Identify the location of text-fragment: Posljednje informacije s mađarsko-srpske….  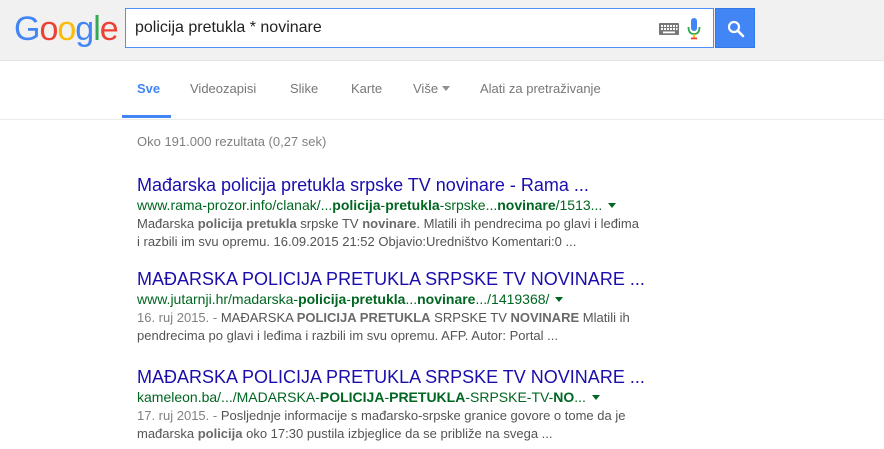
(423, 415).